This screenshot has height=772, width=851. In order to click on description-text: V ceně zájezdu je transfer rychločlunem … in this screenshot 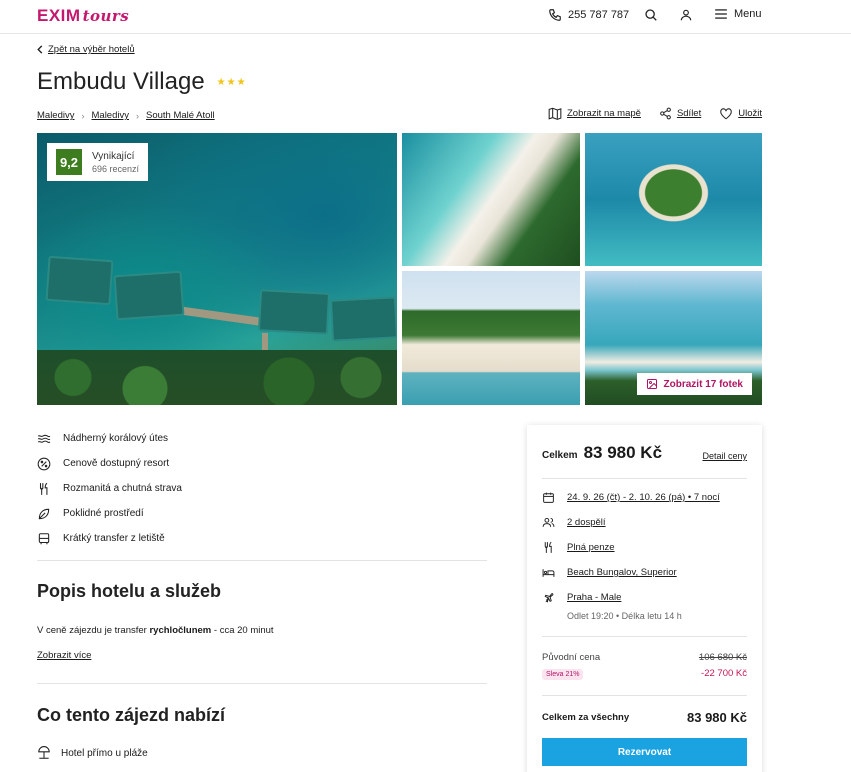, I will do `click(155, 630)`.